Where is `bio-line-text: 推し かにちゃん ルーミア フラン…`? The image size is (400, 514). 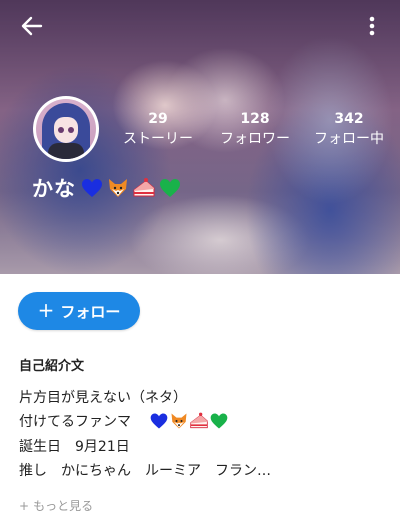
bio-line-text: 推し かにちゃん ルーミア フラン… is located at coordinates (145, 471).